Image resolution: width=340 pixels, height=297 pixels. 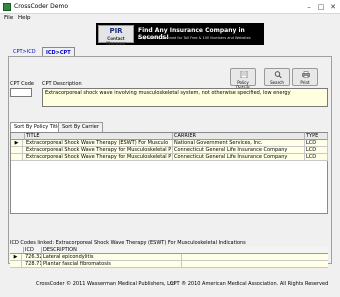 I want to click on search-button: Search, so click(x=277, y=77).